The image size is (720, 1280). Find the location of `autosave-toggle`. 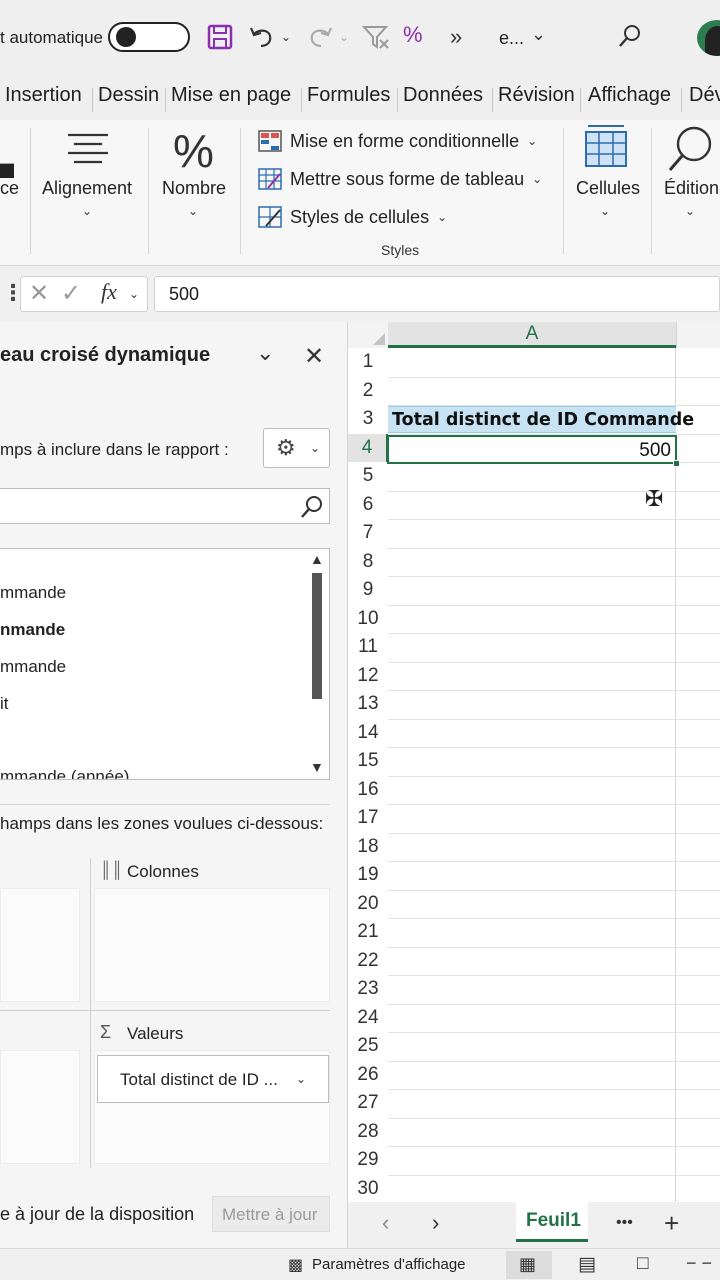

autosave-toggle is located at coordinates (149, 37).